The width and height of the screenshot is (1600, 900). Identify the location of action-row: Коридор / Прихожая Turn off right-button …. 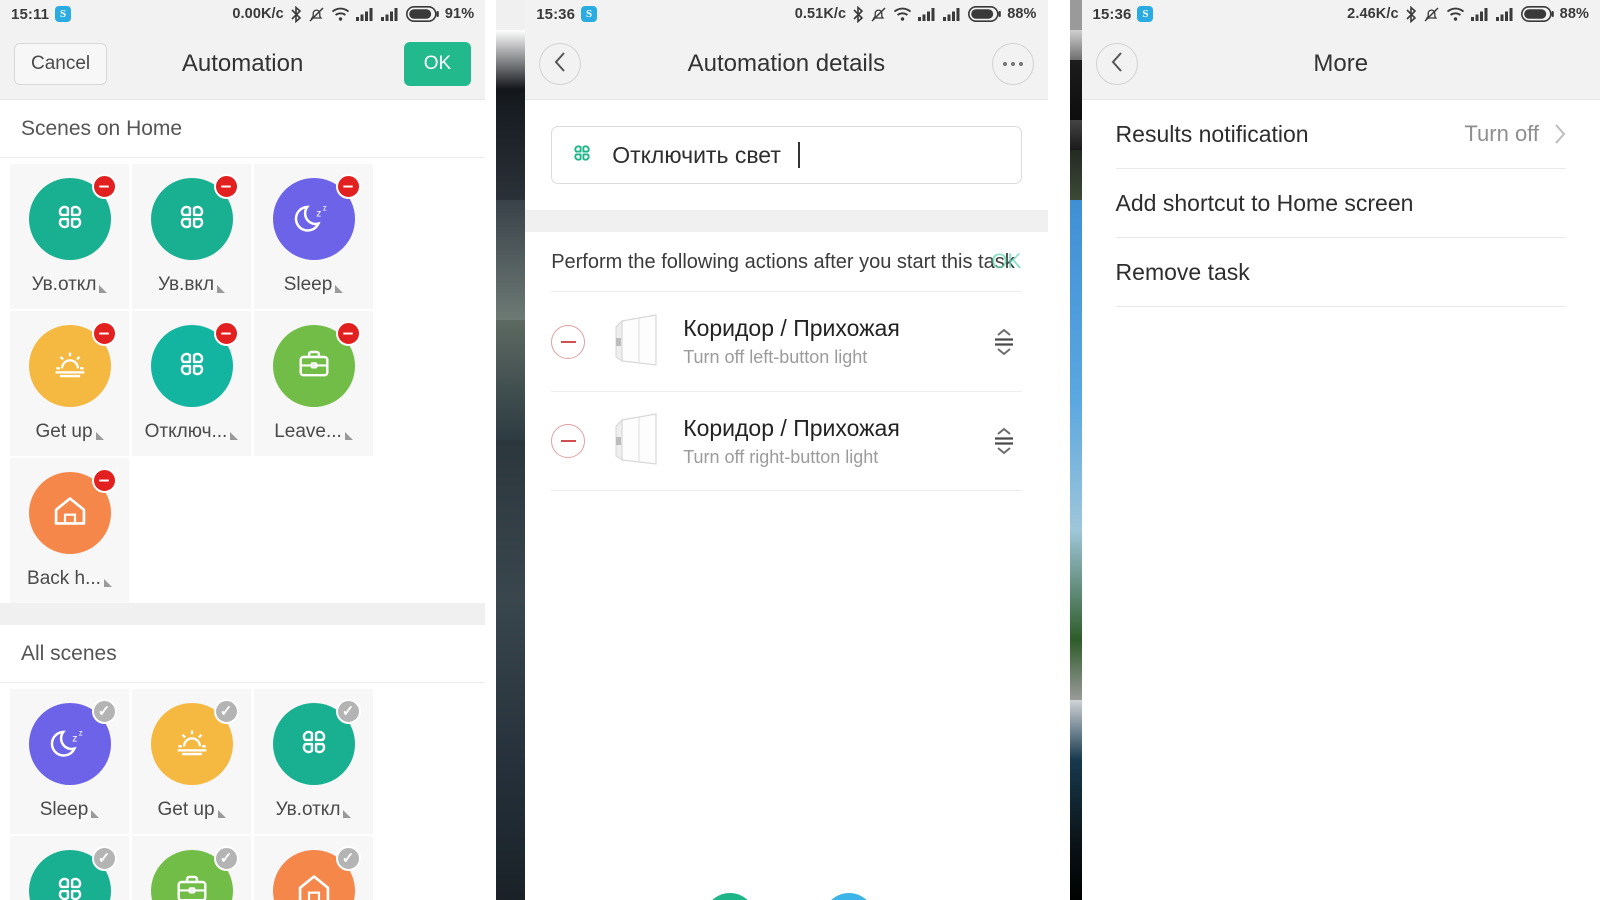
(786, 441).